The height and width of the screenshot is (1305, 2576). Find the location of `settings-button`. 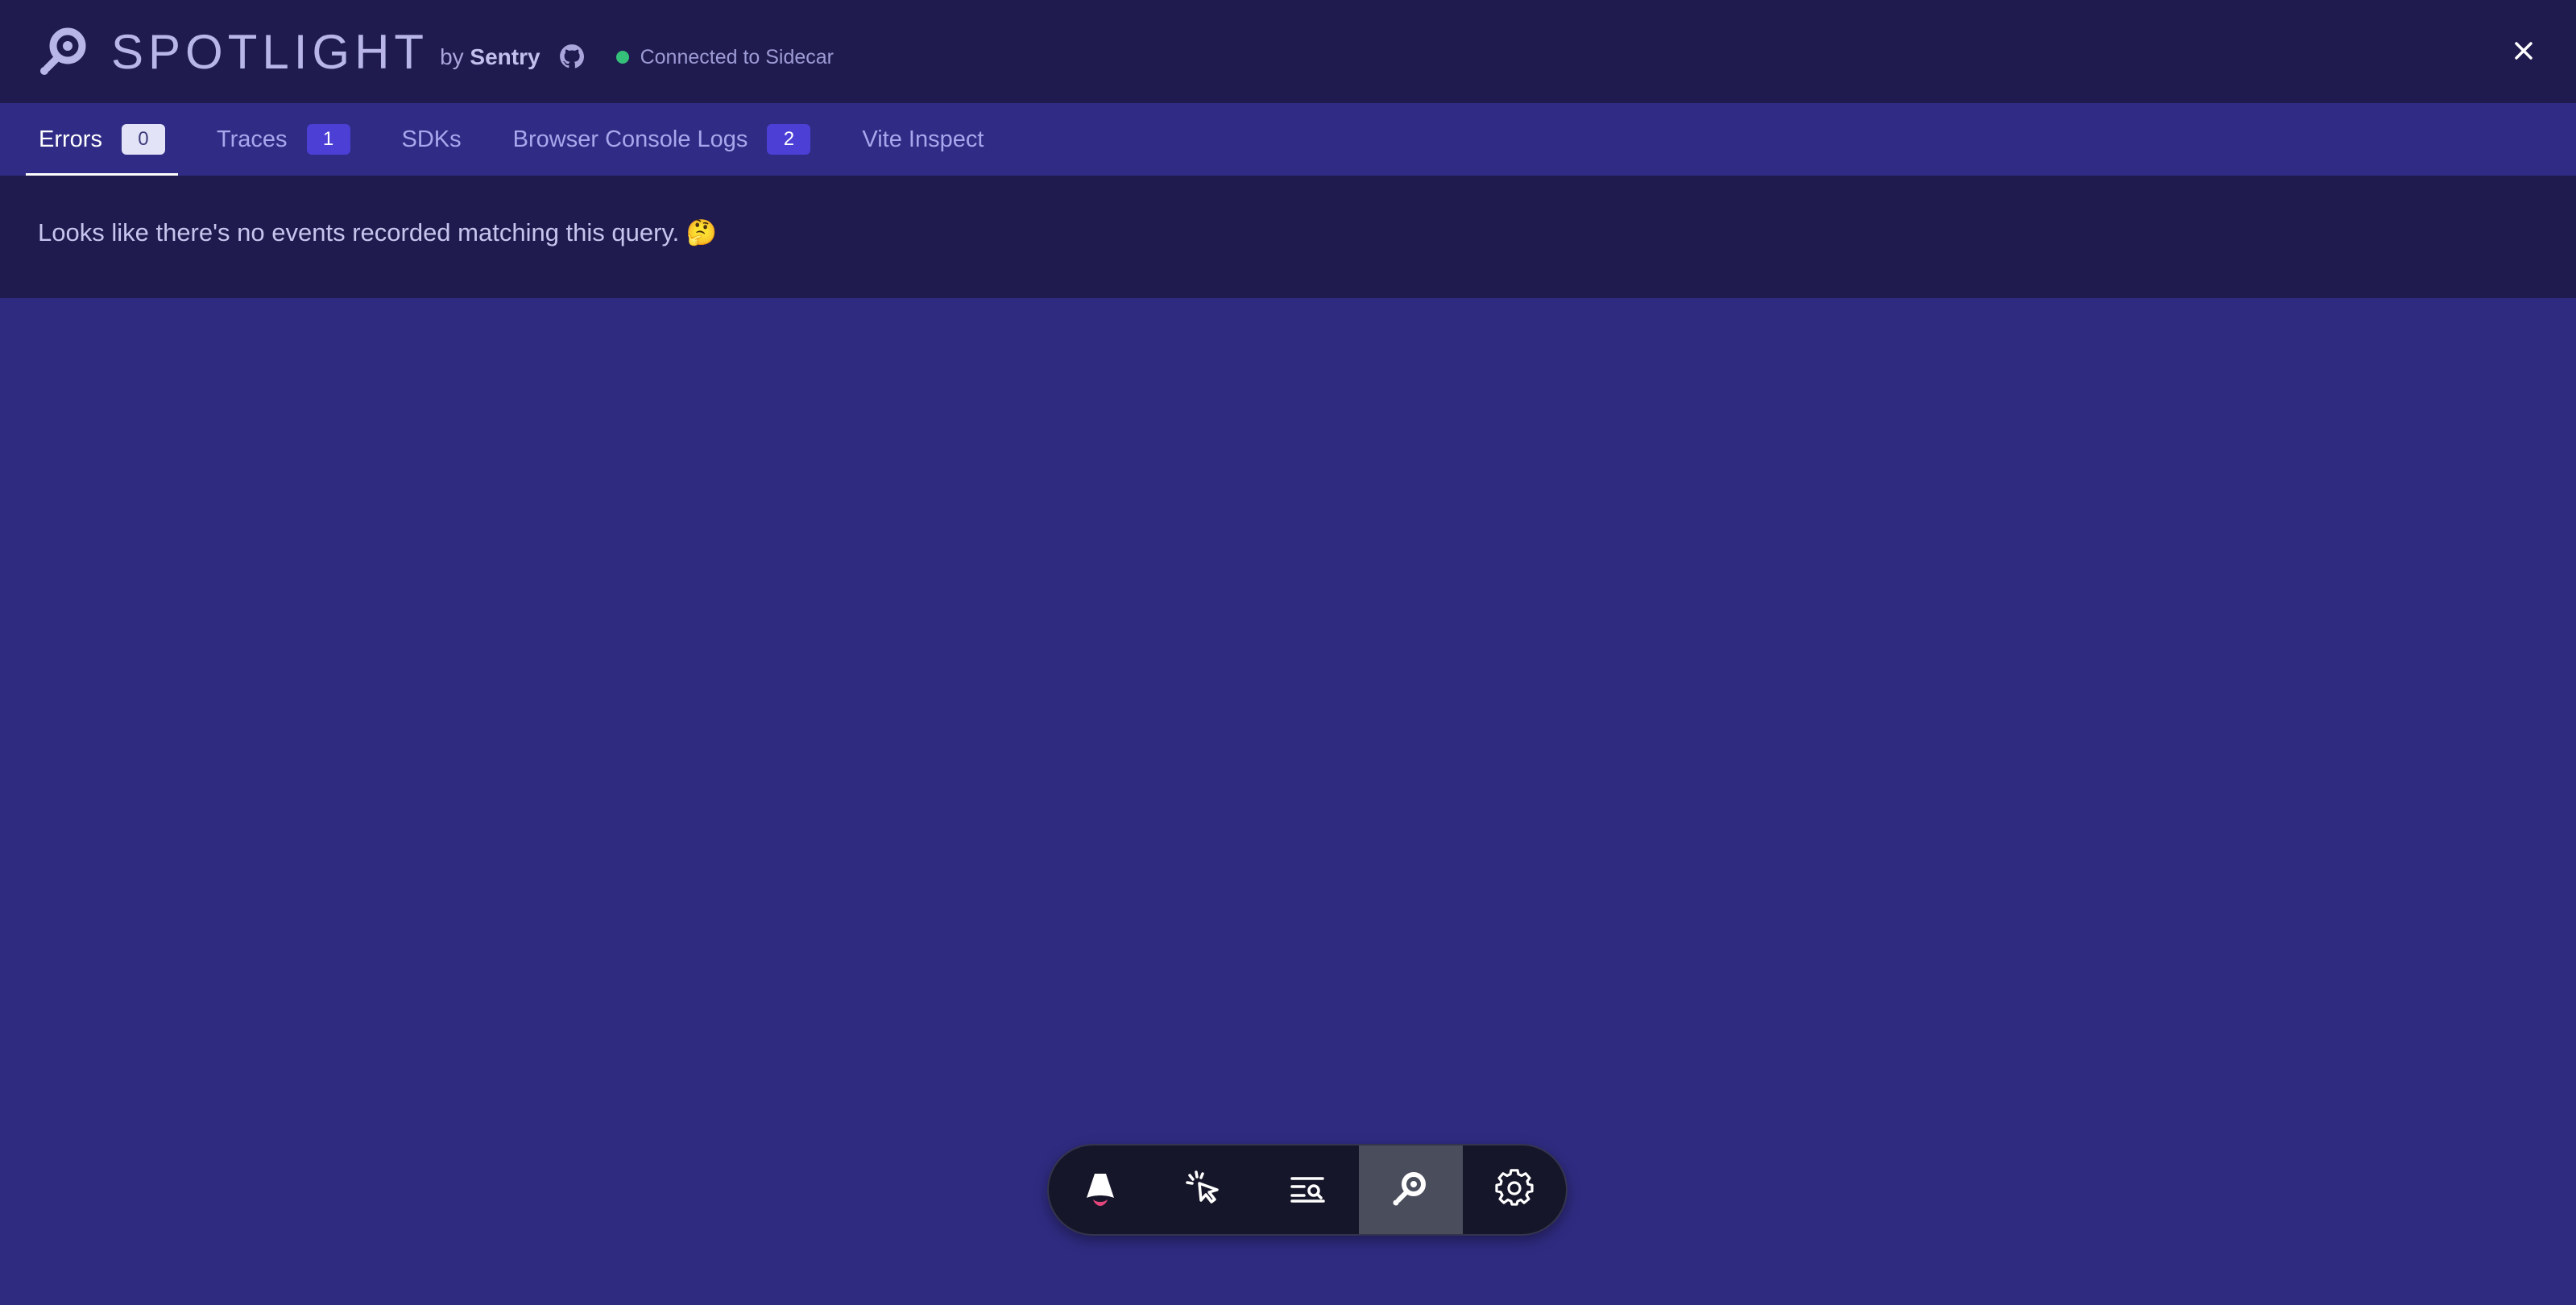

settings-button is located at coordinates (1514, 1190).